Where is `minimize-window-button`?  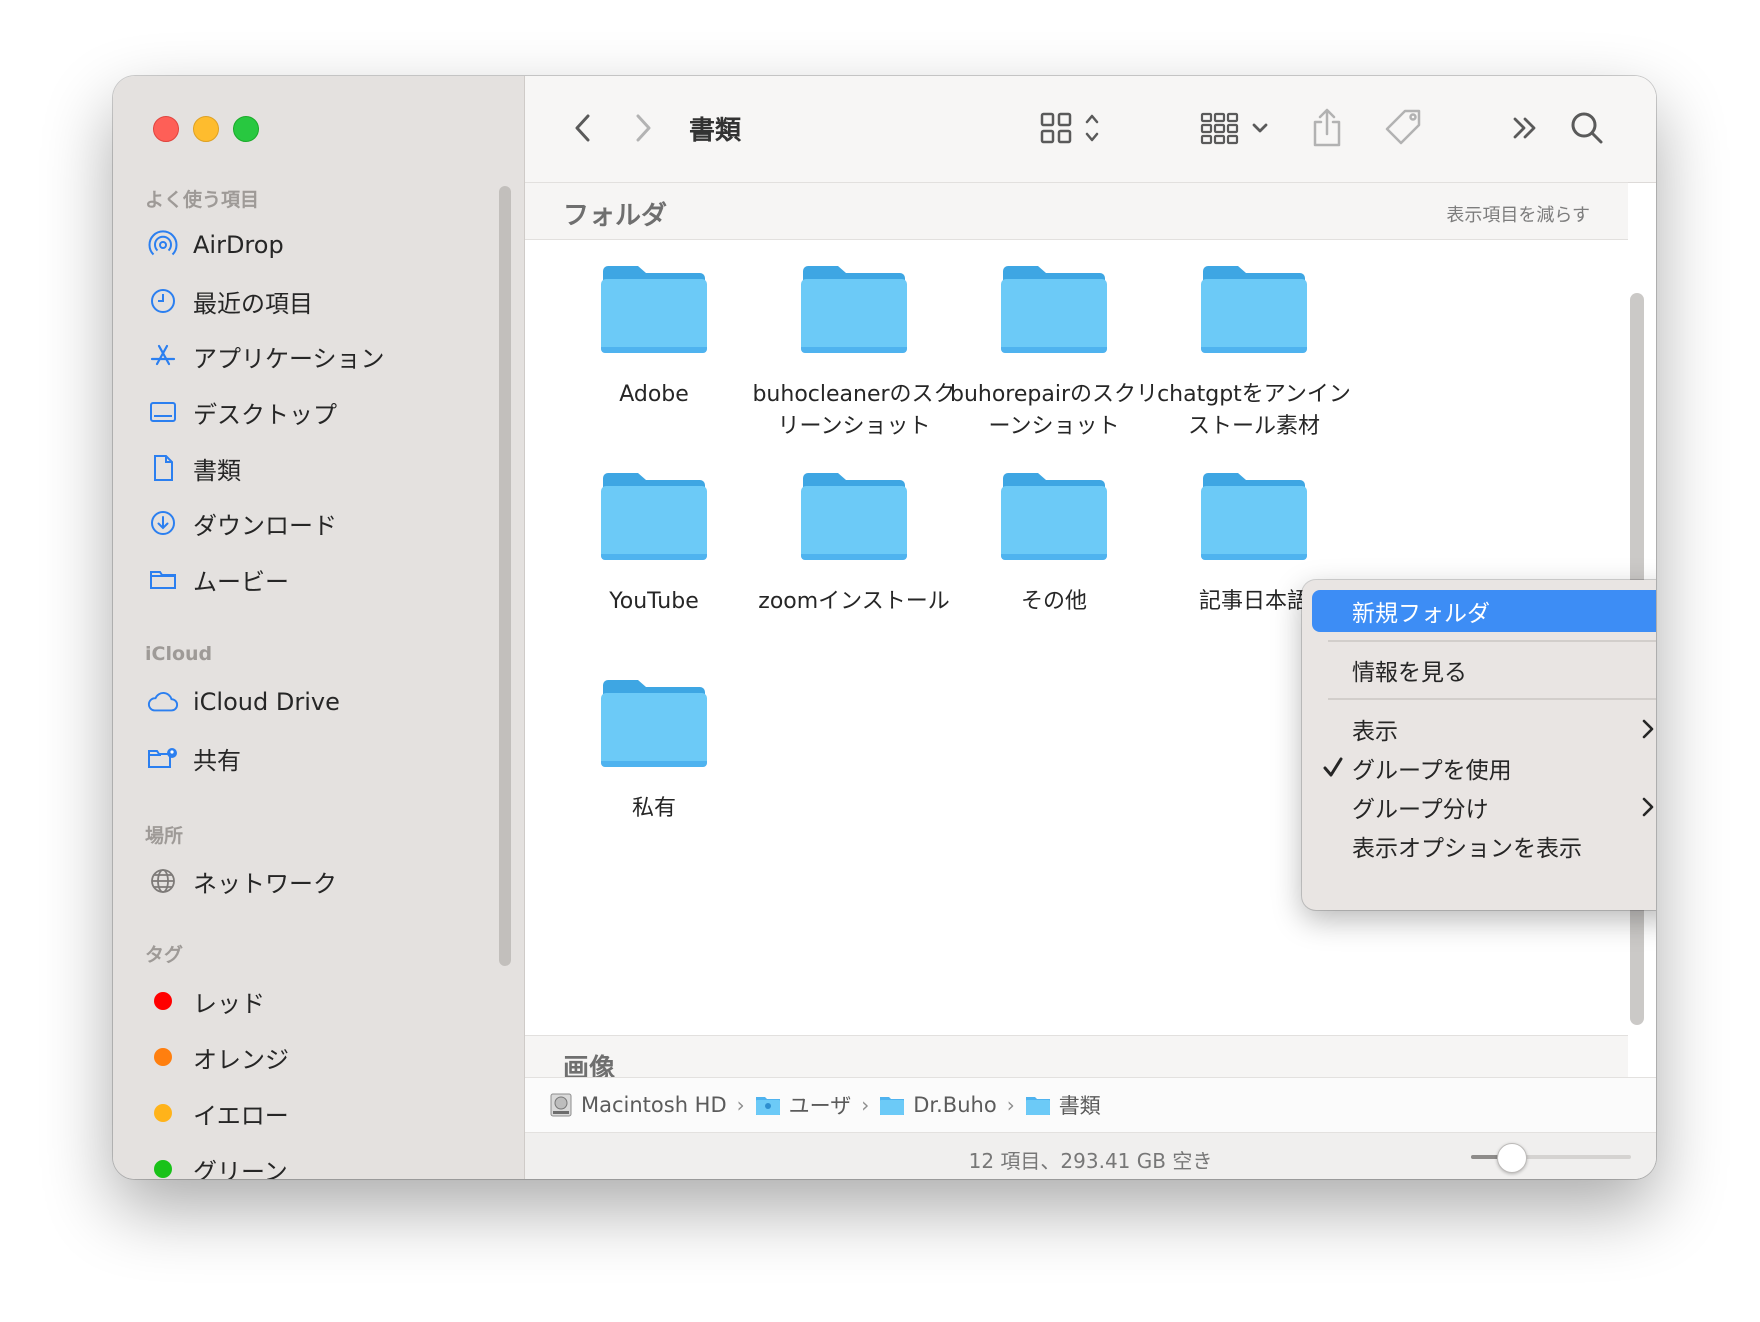 minimize-window-button is located at coordinates (206, 129).